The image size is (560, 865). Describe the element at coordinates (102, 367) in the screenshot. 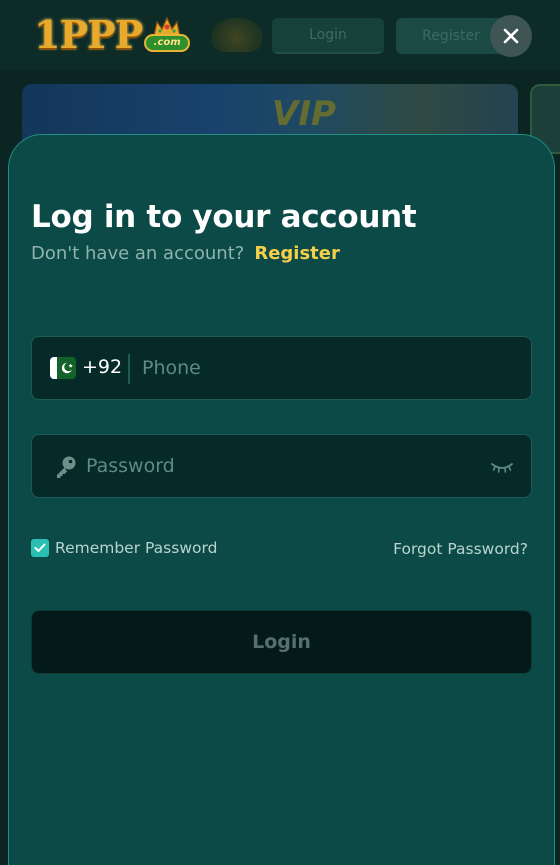

I see `country-code: +92` at that location.